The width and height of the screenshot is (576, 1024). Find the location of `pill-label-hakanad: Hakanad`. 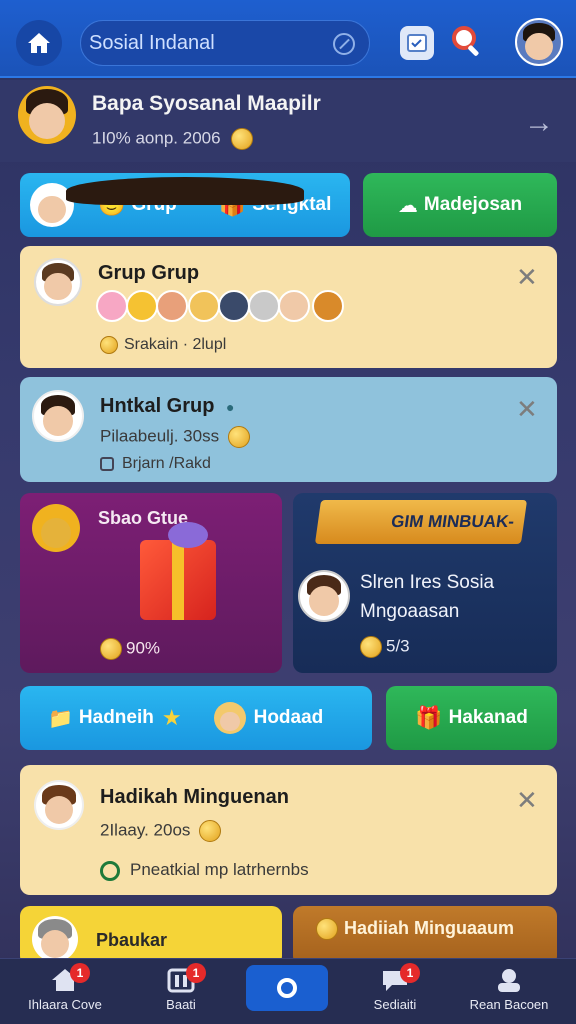

pill-label-hakanad: Hakanad is located at coordinates (488, 717).